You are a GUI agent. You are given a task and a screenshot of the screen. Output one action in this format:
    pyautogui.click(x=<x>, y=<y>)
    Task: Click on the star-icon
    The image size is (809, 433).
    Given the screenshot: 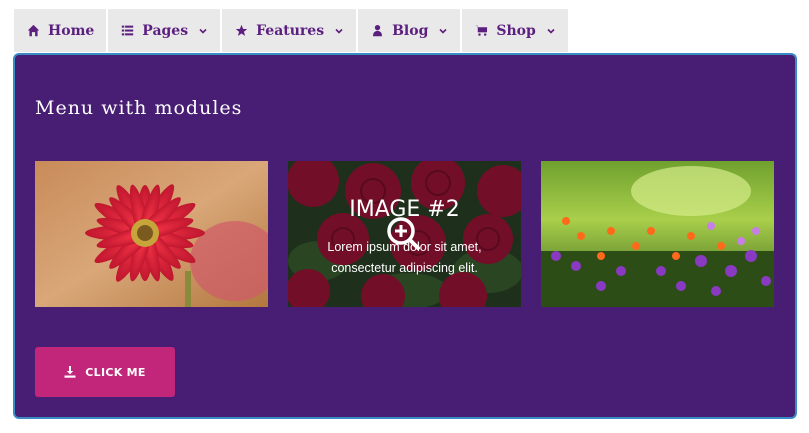 What is the action you would take?
    pyautogui.click(x=241, y=31)
    